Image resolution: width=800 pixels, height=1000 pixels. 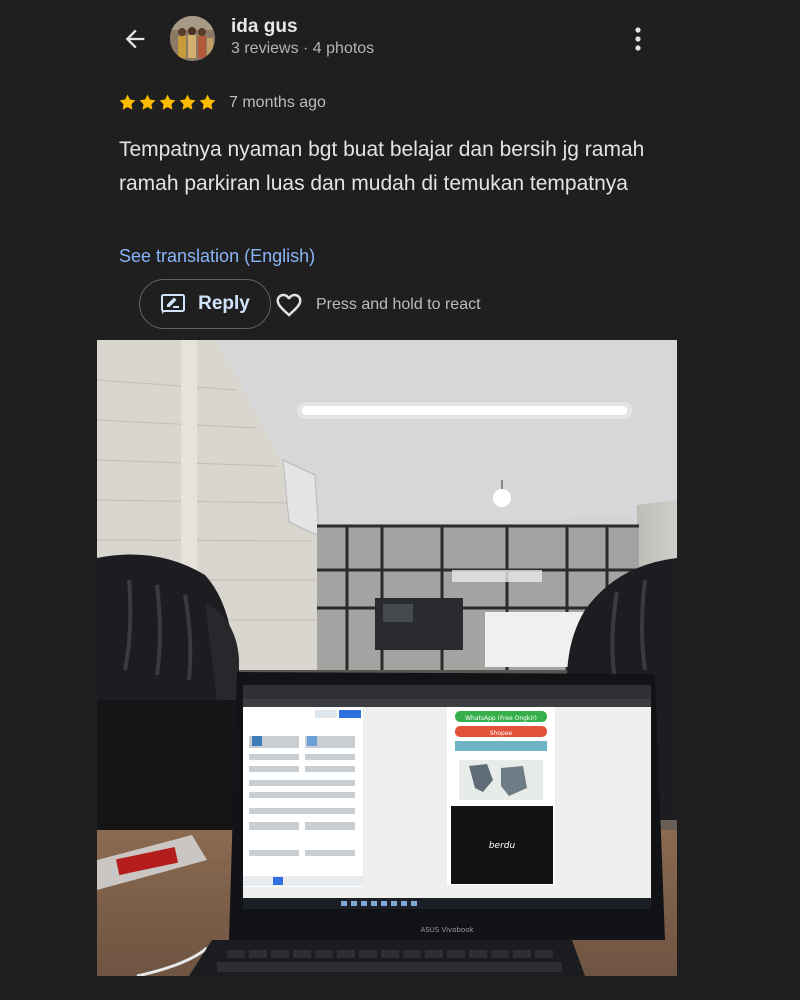 I want to click on more-vertical-icon, so click(x=638, y=39).